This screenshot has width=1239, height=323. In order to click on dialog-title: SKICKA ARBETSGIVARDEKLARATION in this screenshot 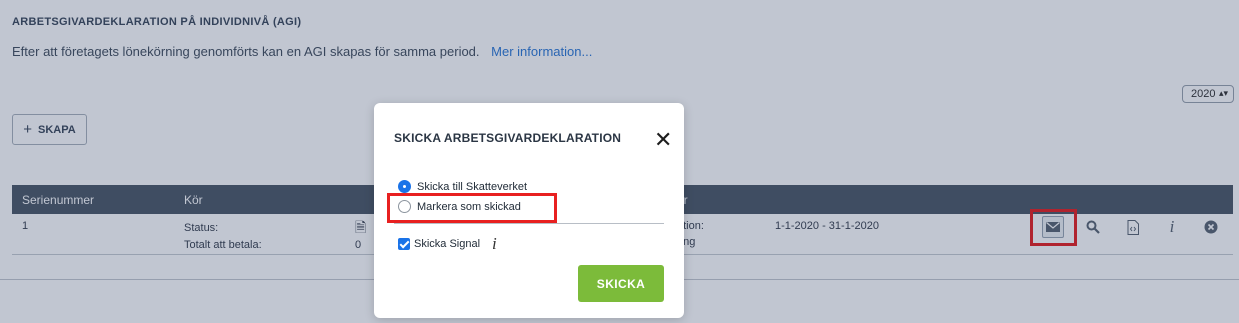, I will do `click(508, 138)`.